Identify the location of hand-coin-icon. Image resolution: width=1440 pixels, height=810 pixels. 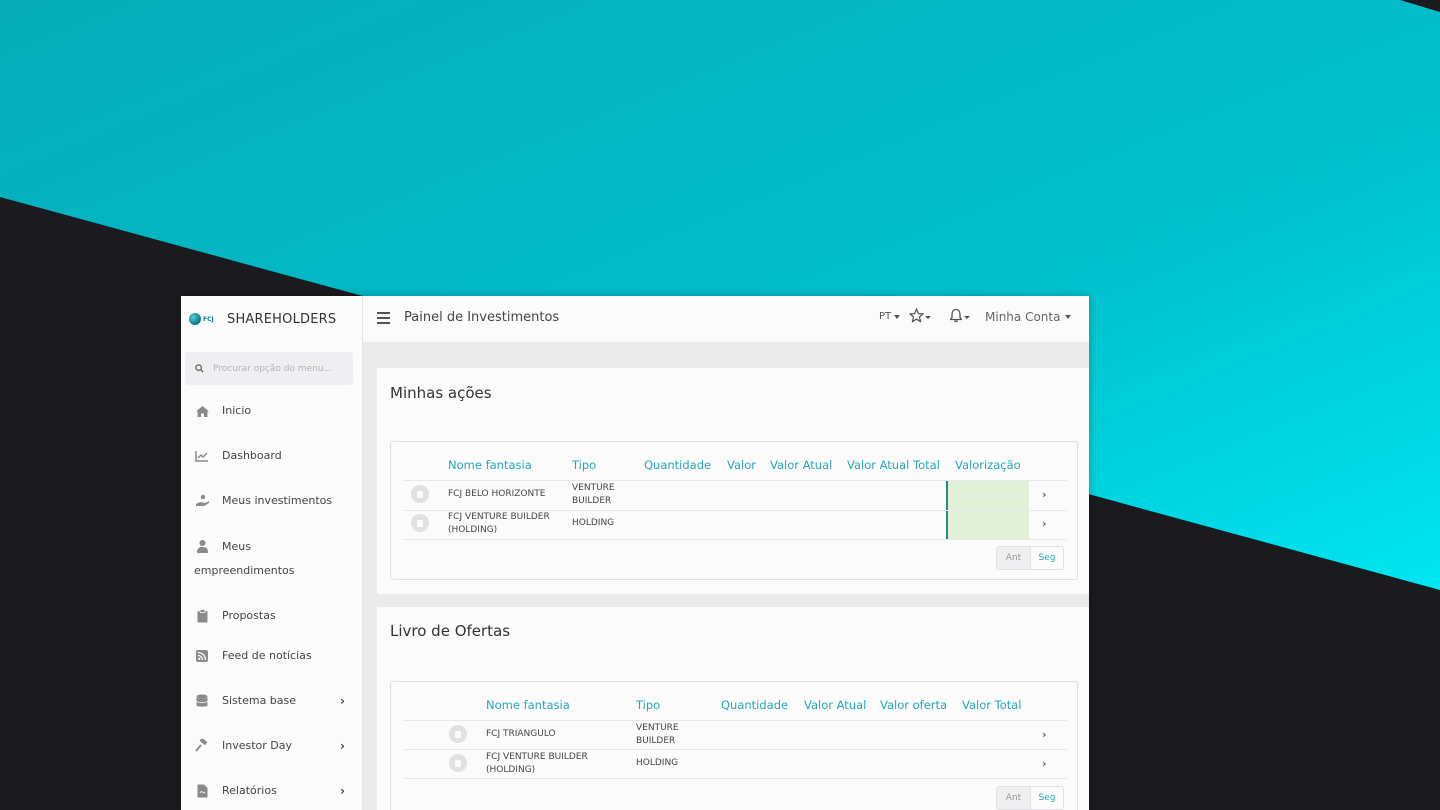
(202, 501).